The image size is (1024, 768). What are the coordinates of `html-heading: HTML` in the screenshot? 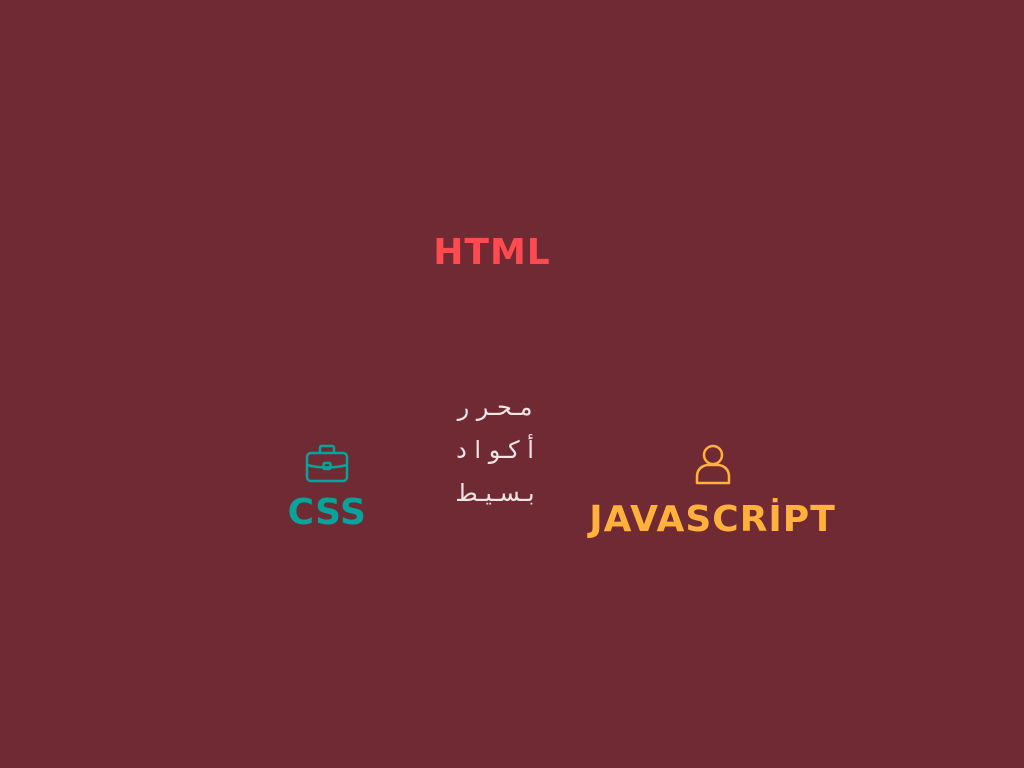 It's located at (492, 252).